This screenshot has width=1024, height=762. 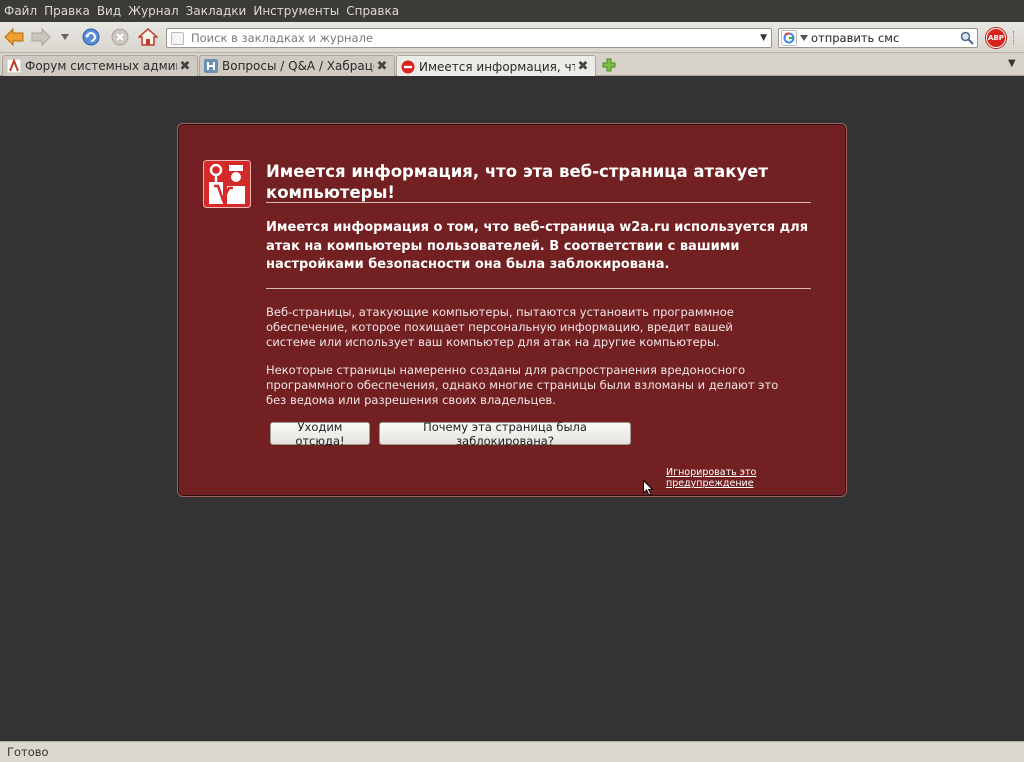 I want to click on malware-warning-icon, so click(x=227, y=184).